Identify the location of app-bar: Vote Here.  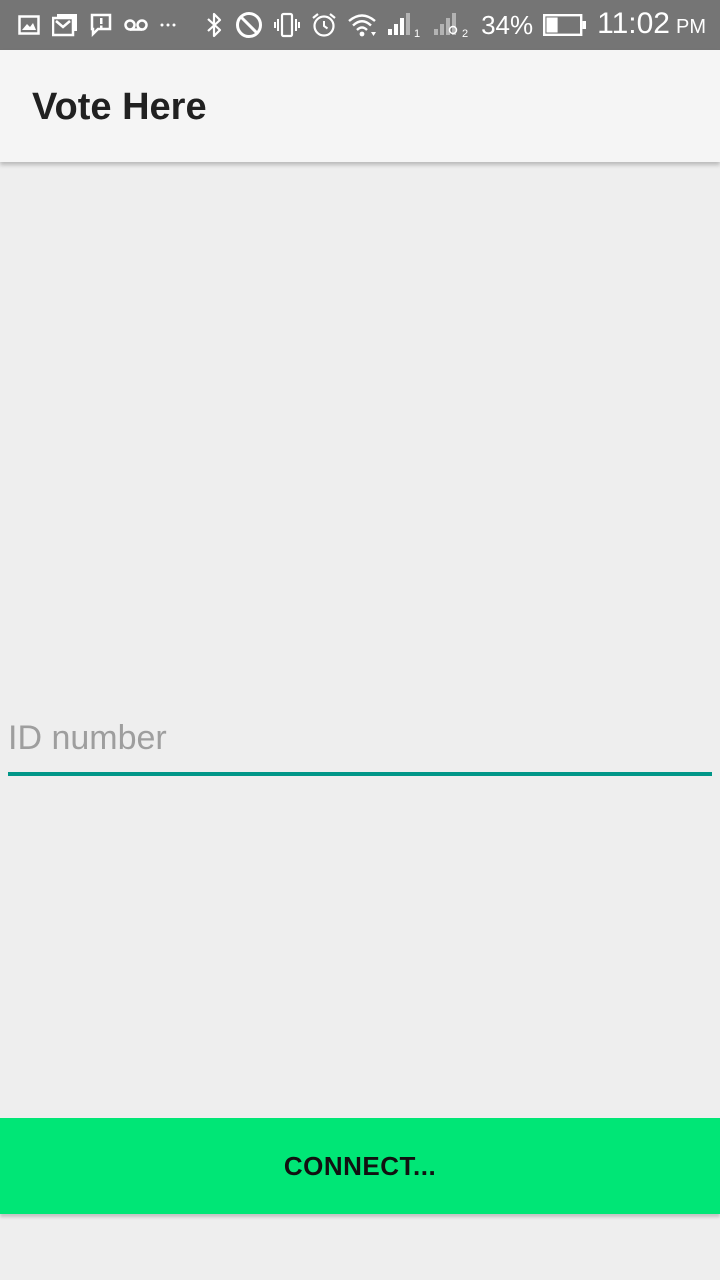
(360, 106).